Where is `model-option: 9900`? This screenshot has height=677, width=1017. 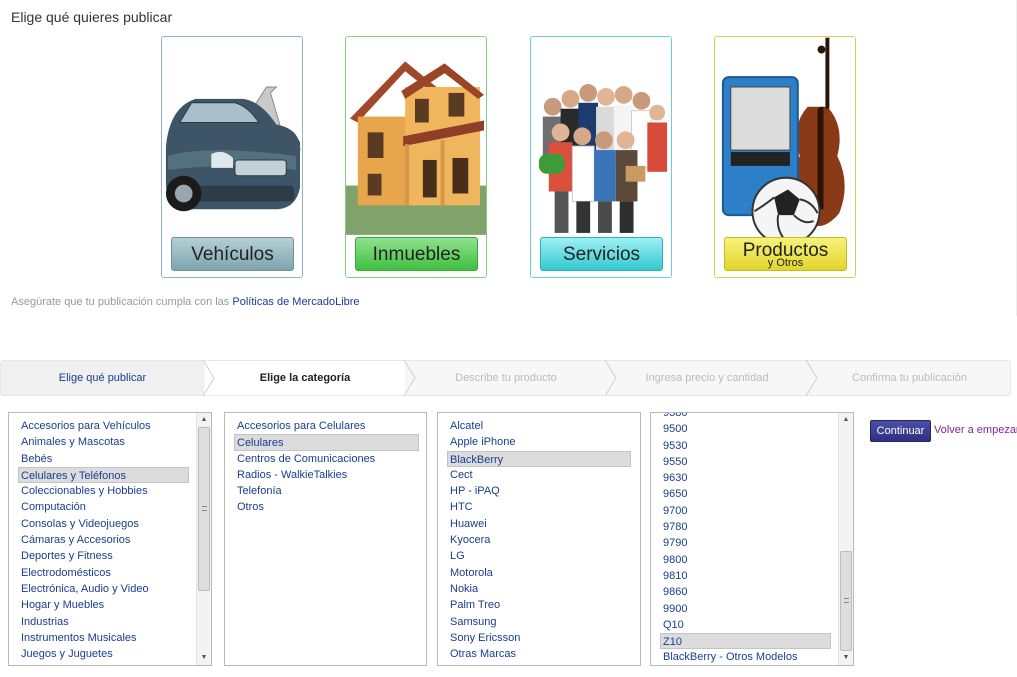
model-option: 9900 is located at coordinates (752, 609).